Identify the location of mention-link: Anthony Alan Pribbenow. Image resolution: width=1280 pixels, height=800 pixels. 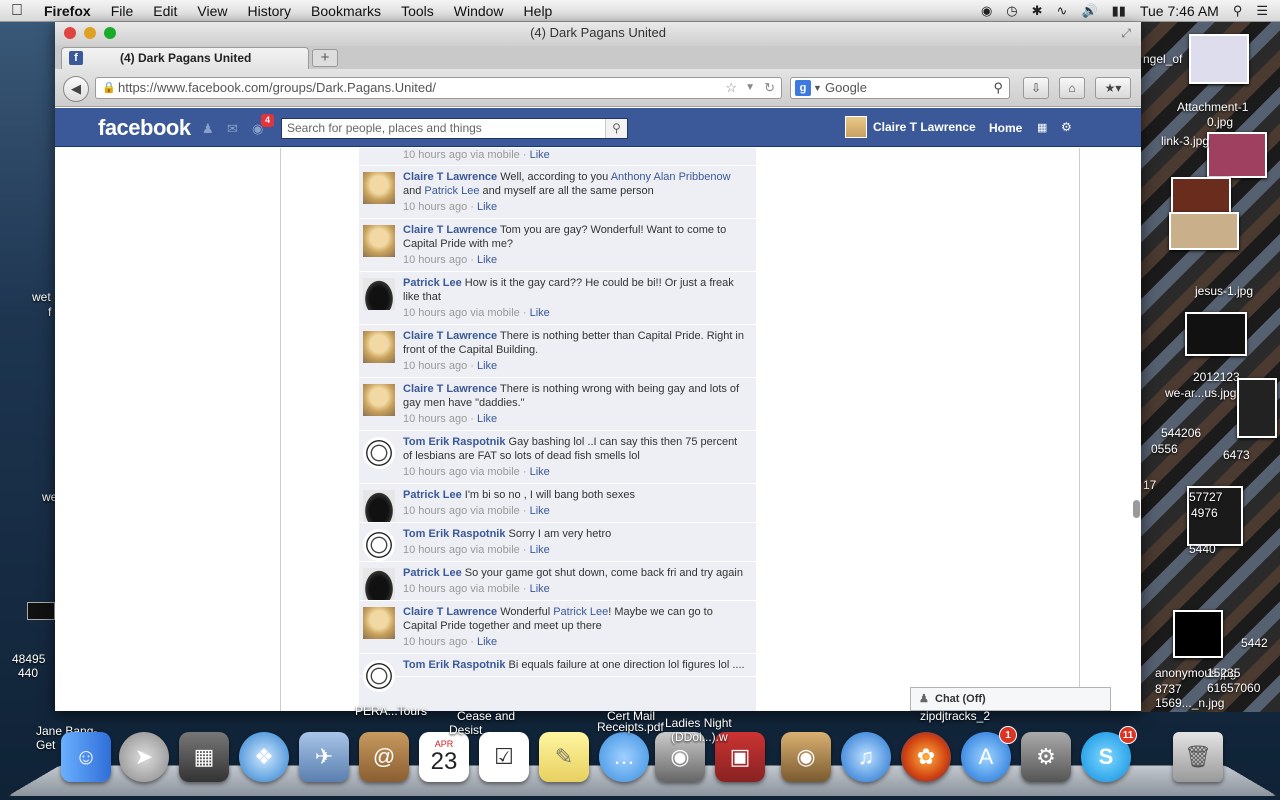
(671, 177).